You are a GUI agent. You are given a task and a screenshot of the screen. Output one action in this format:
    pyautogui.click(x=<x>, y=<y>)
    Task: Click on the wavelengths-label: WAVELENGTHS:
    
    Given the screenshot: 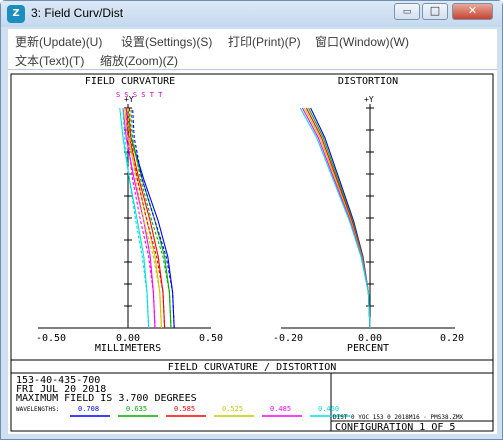 What is the action you would take?
    pyautogui.click(x=37, y=409)
    